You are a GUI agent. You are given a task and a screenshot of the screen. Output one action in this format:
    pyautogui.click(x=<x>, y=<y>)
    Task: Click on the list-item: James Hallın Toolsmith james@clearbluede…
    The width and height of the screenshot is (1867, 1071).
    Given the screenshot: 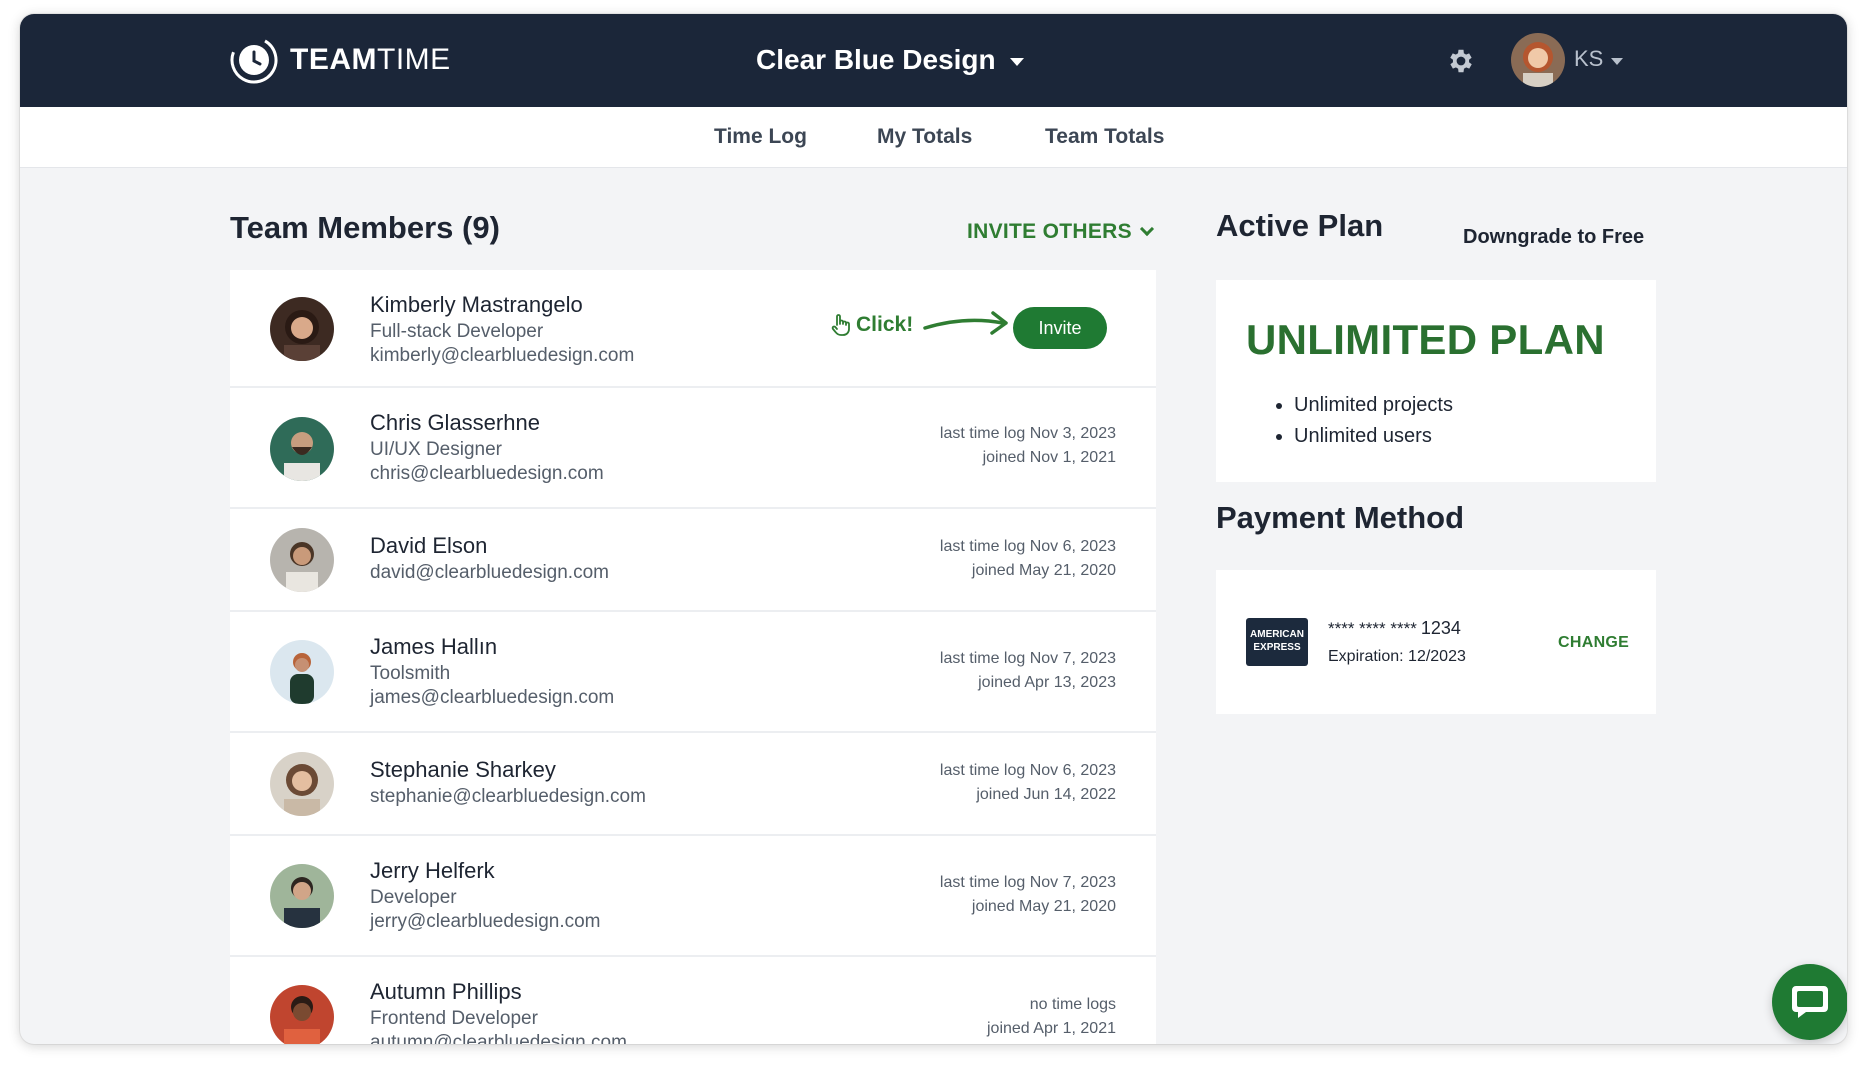 What is the action you would take?
    pyautogui.click(x=693, y=672)
    